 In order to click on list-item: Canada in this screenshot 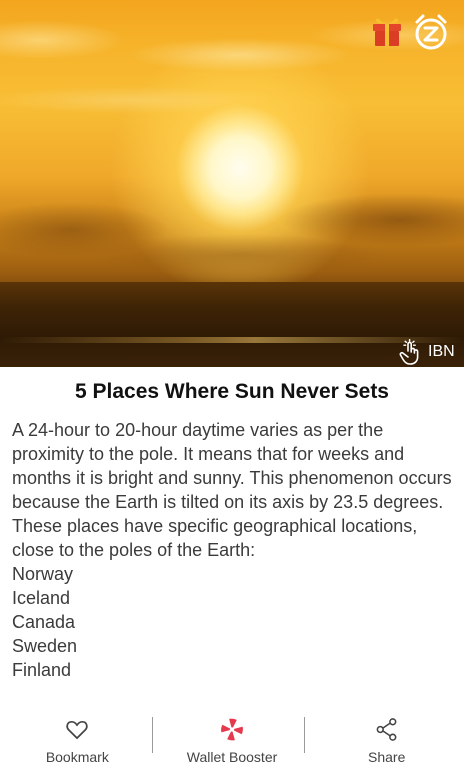, I will do `click(44, 622)`.